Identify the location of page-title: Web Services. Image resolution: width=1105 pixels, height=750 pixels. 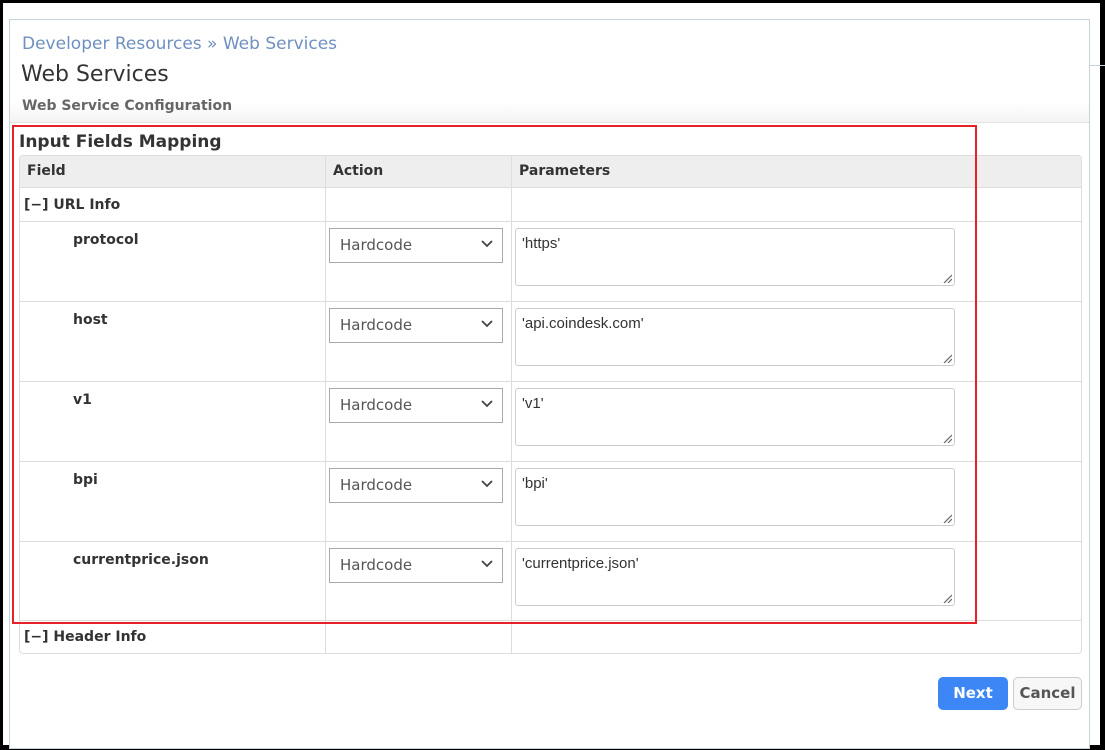
(95, 74).